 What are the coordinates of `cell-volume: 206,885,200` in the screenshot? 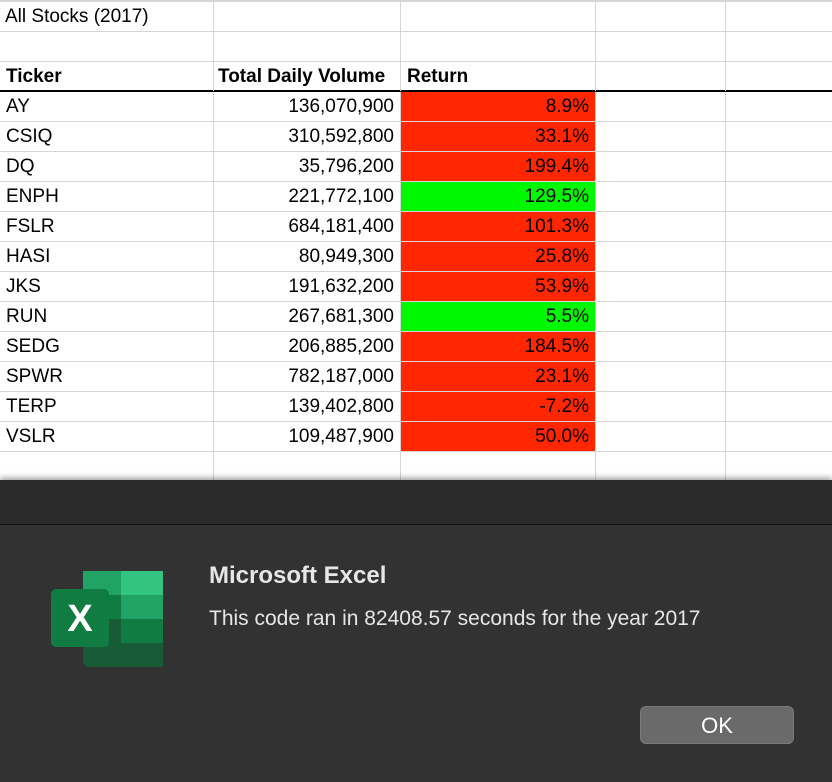 It's located at (307, 346).